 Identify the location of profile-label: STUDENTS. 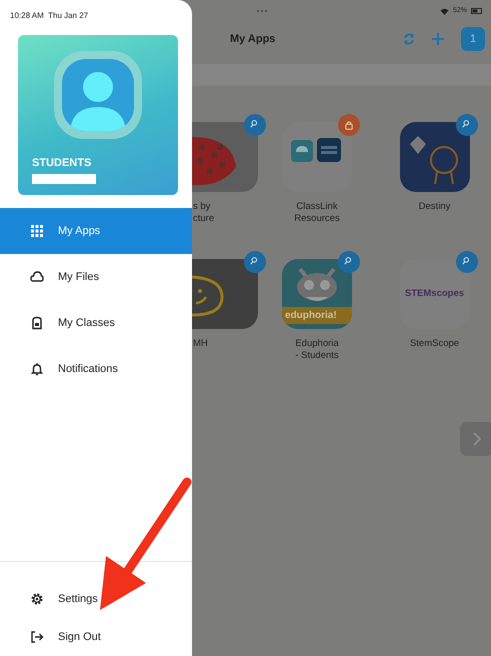
(62, 163).